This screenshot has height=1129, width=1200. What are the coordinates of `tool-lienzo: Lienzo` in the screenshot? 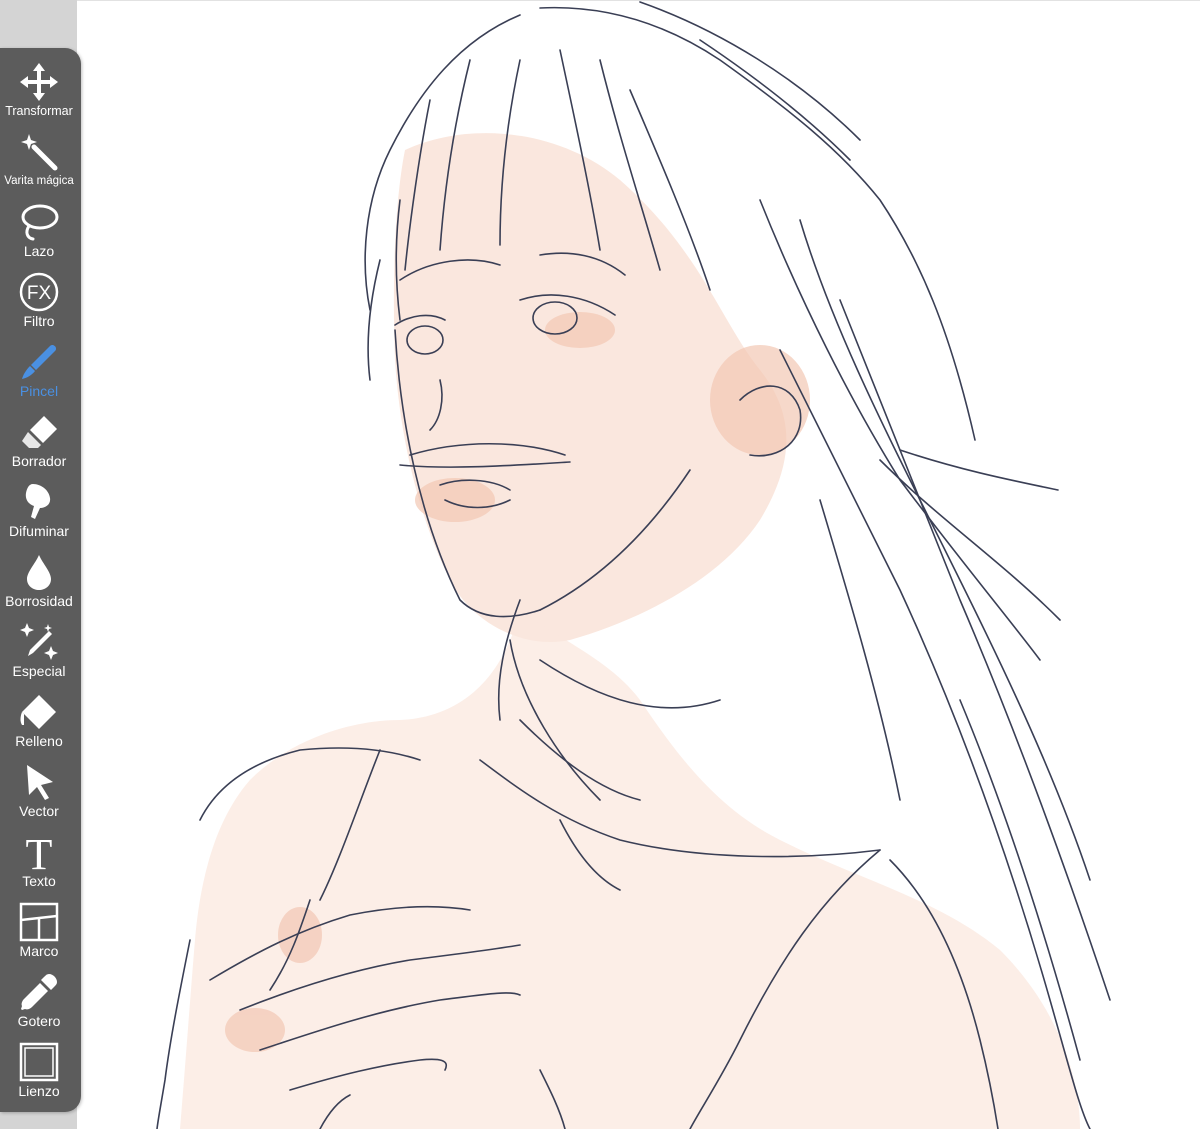 It's located at (39, 1069).